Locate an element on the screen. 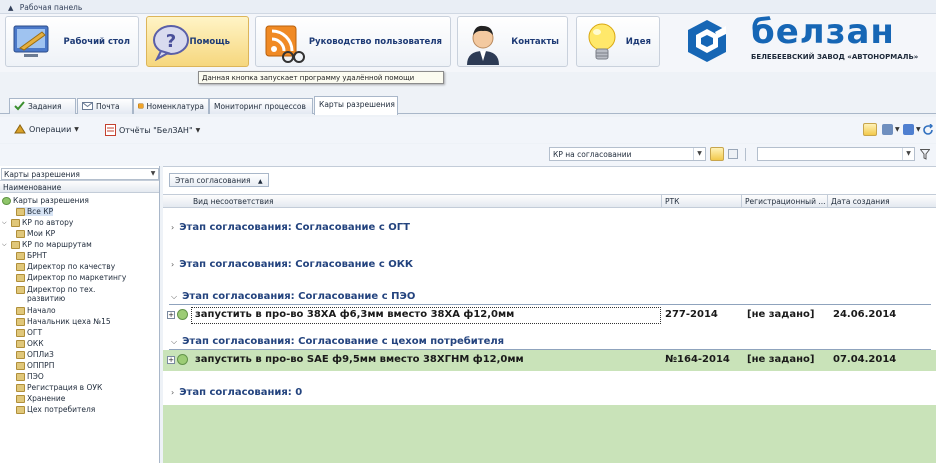  group-label: Этап согласования: Согласование с ПЭО is located at coordinates (299, 296).